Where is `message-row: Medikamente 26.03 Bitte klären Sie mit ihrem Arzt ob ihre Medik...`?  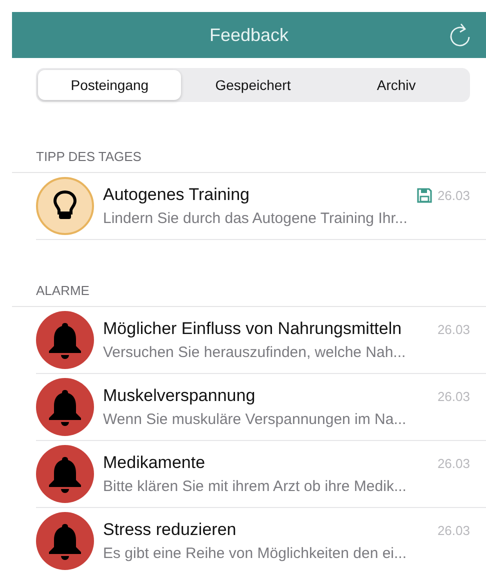 message-row: Medikamente 26.03 Bitte klären Sie mit ihrem Arzt ob ihre Medik... is located at coordinates (261, 474).